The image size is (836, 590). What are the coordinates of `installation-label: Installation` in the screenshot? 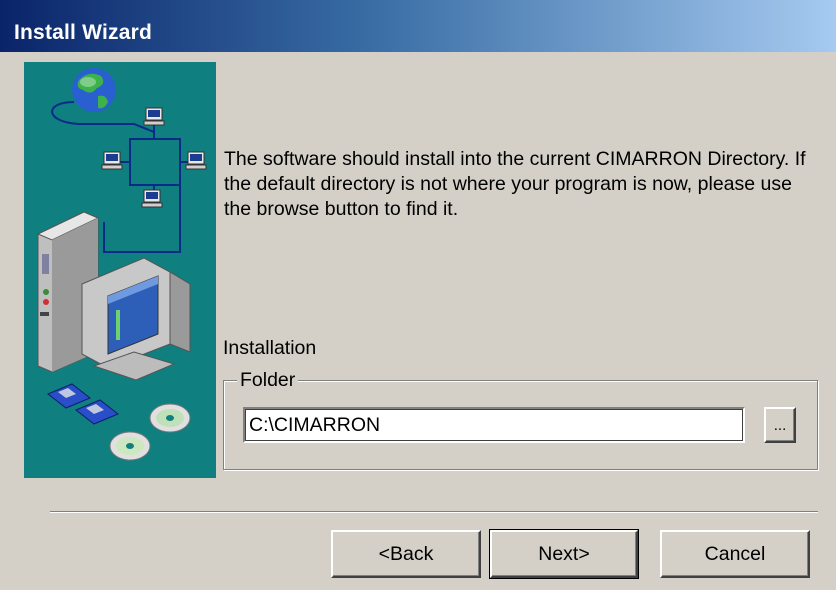 It's located at (270, 348).